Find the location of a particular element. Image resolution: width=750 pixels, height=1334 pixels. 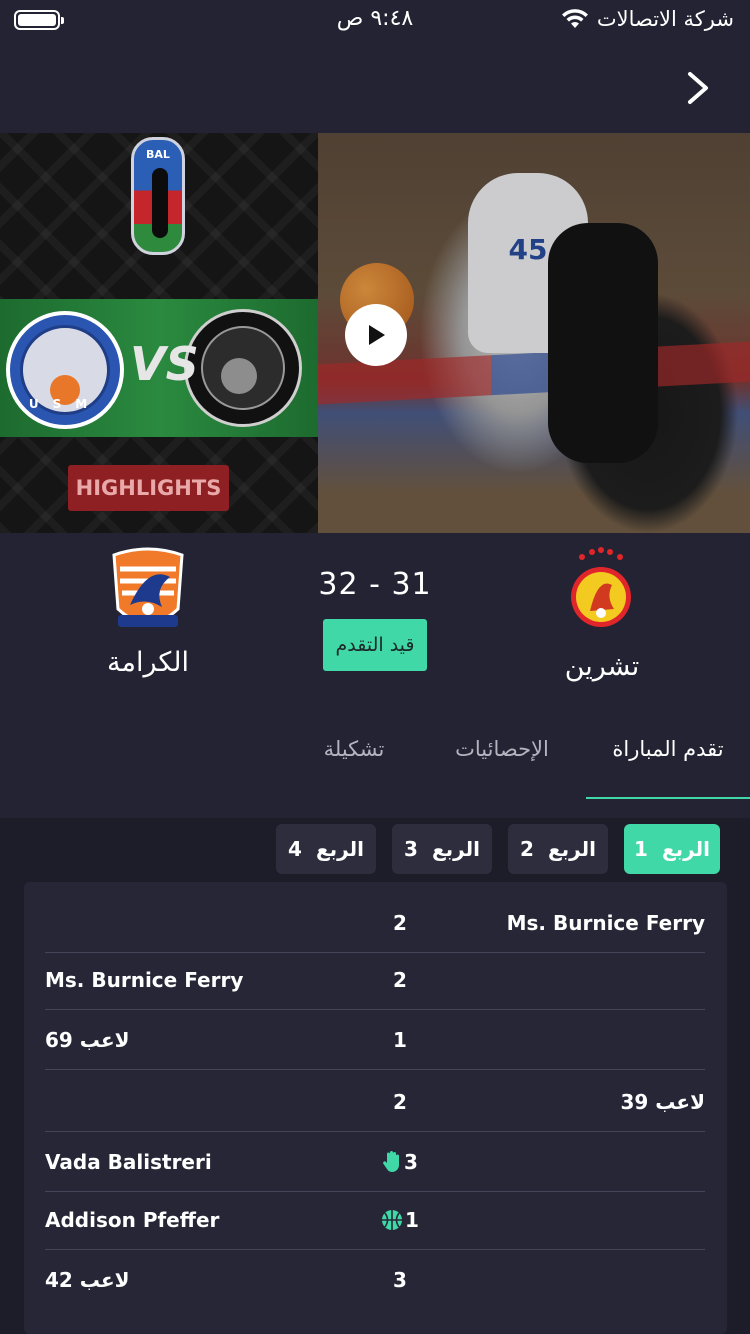

usm-crest: USM is located at coordinates (65, 370).